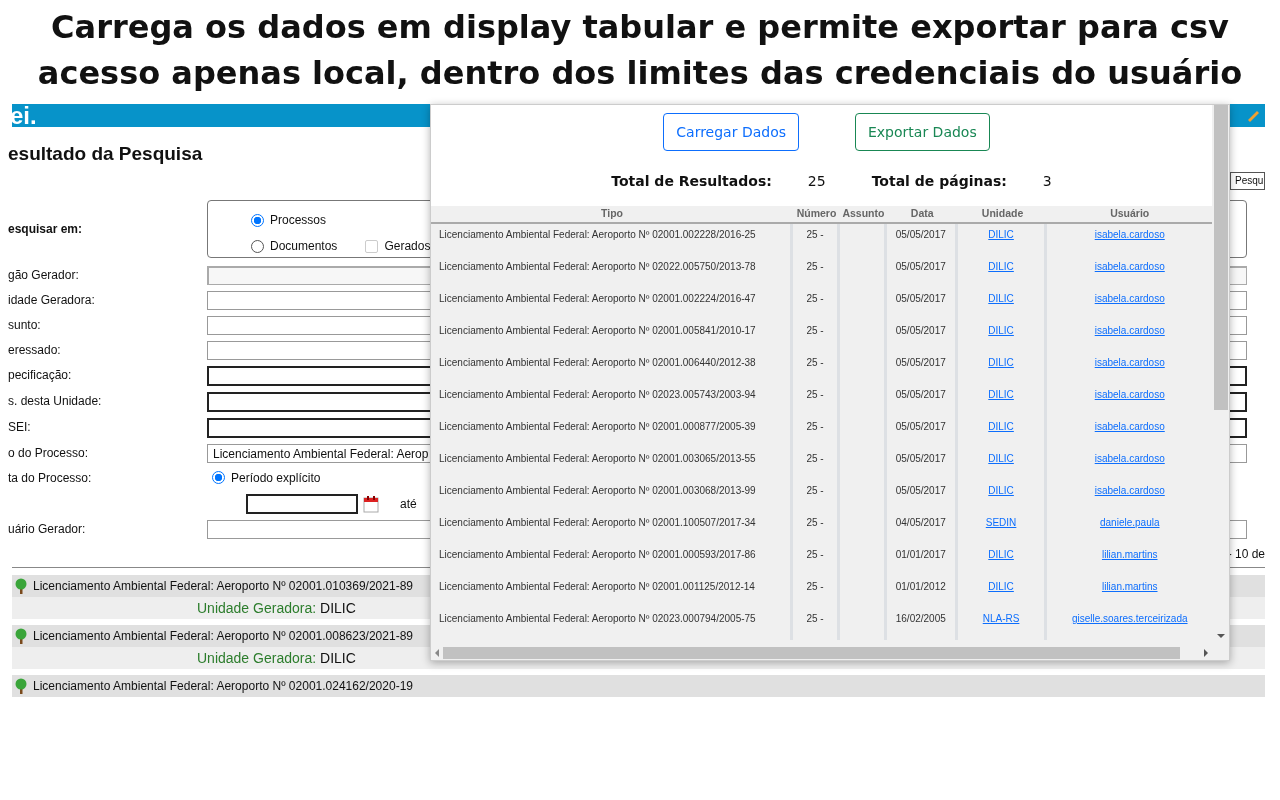 The image size is (1280, 800). What do you see at coordinates (640, 73) in the screenshot?
I see `banner-heading: acesso apenas local, dentro dos limites das credenciais do usuário` at bounding box center [640, 73].